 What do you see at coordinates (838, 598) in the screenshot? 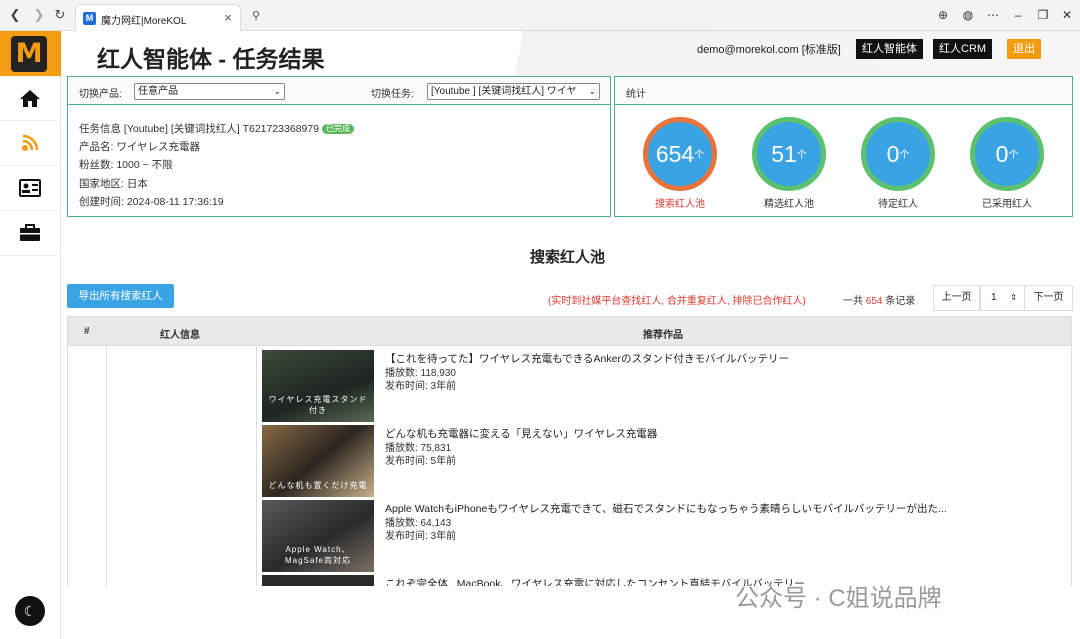
I see `watermark: 公众号 · C姐说品牌` at bounding box center [838, 598].